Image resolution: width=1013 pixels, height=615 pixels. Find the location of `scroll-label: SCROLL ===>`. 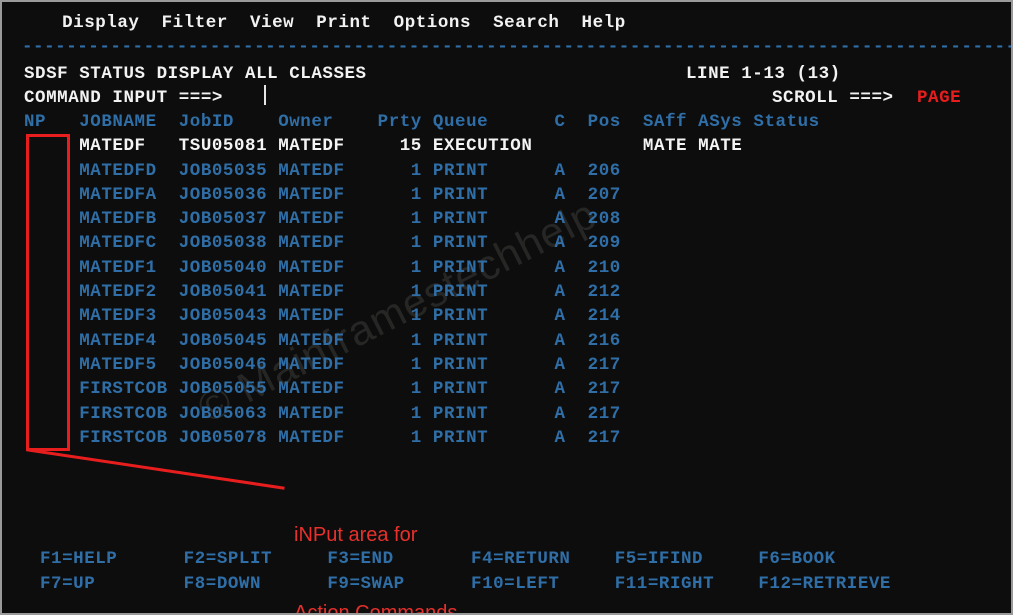

scroll-label: SCROLL ===> is located at coordinates (833, 98).